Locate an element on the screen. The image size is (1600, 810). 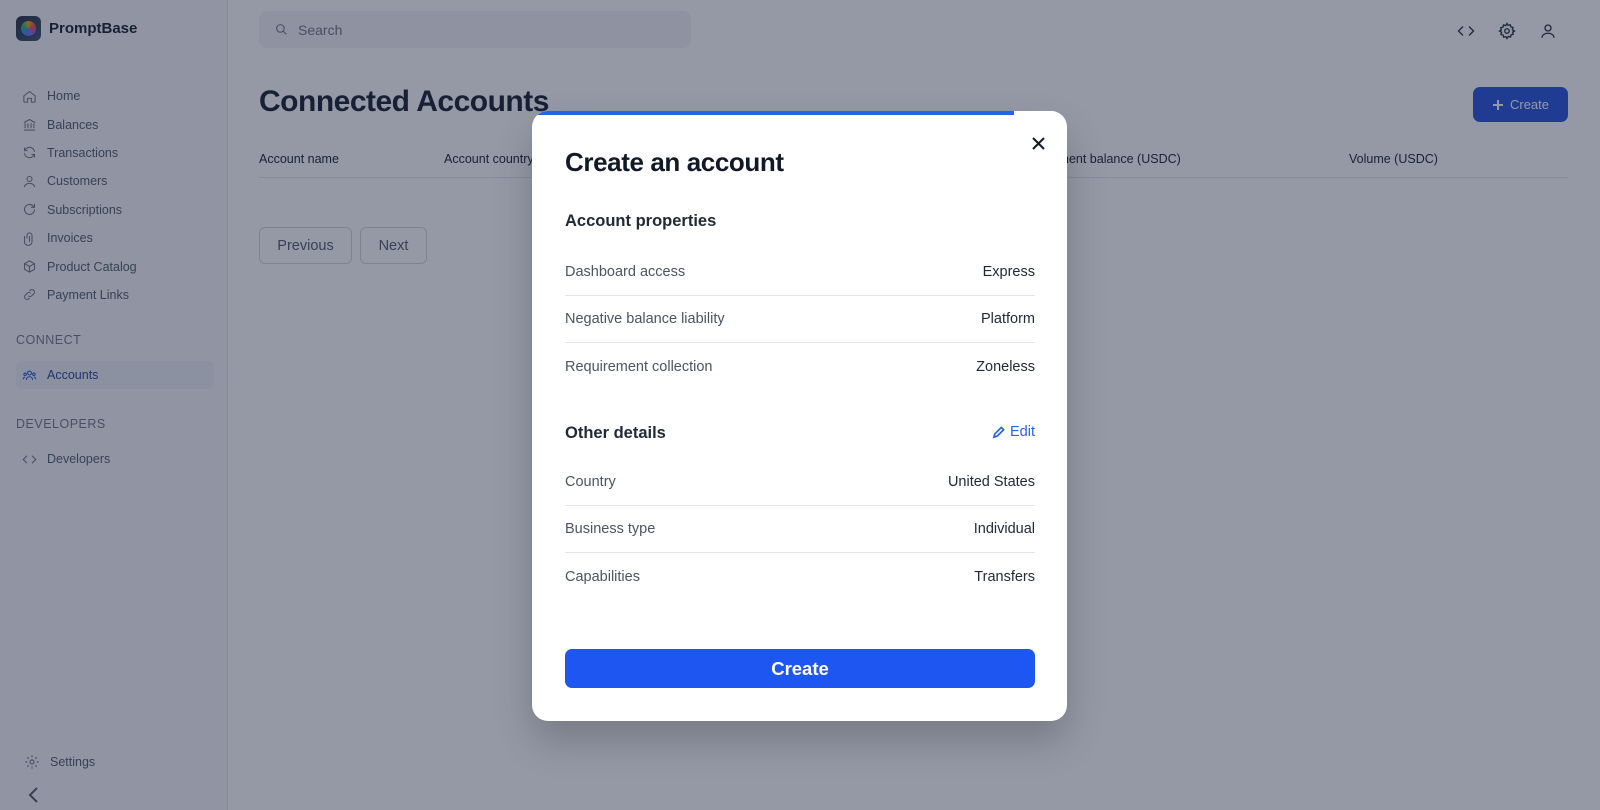
detail-row-capabilities: Capabilities Transfers is located at coordinates (800, 576).